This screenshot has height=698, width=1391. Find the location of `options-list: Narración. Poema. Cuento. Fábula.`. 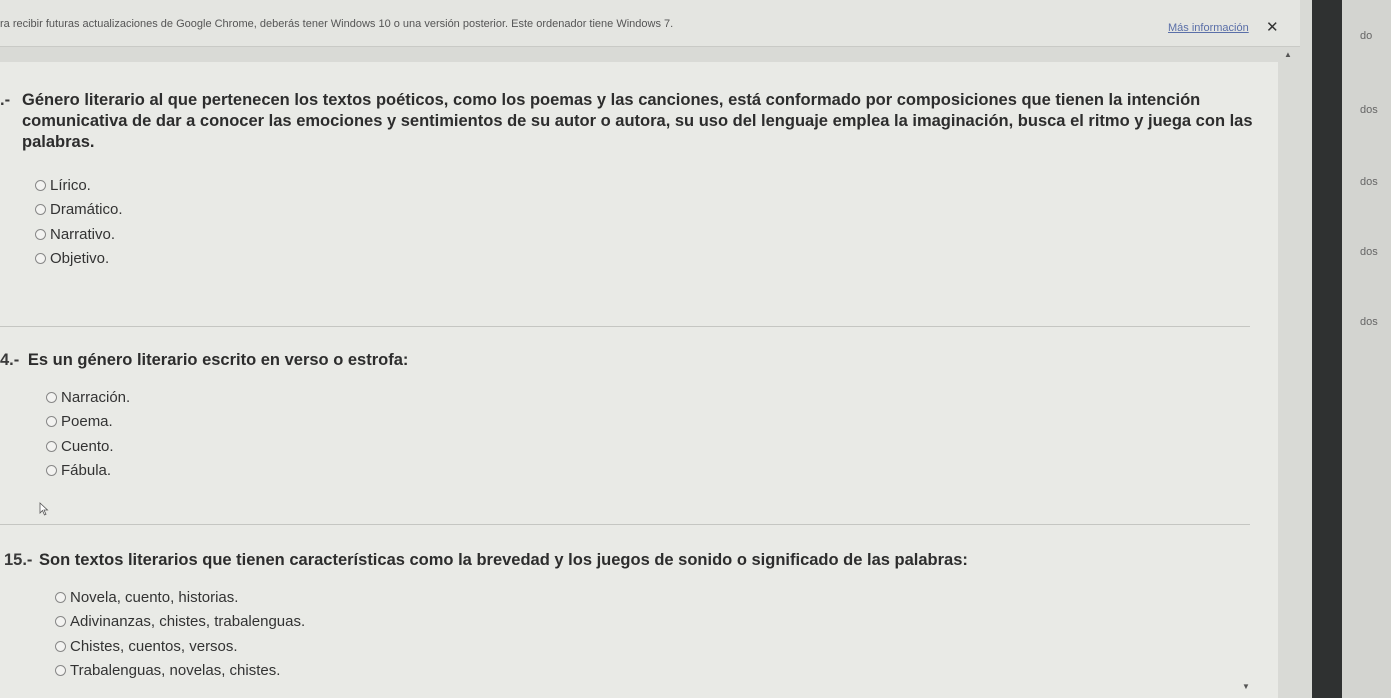

options-list: Narración. Poema. Cuento. Fábula. is located at coordinates (635, 434).